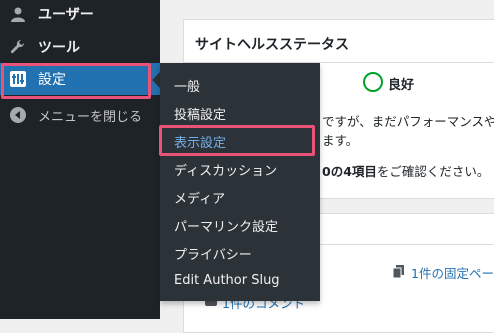 The height and width of the screenshot is (333, 494). I want to click on submenu-item-privacy: プライバシー, so click(213, 253).